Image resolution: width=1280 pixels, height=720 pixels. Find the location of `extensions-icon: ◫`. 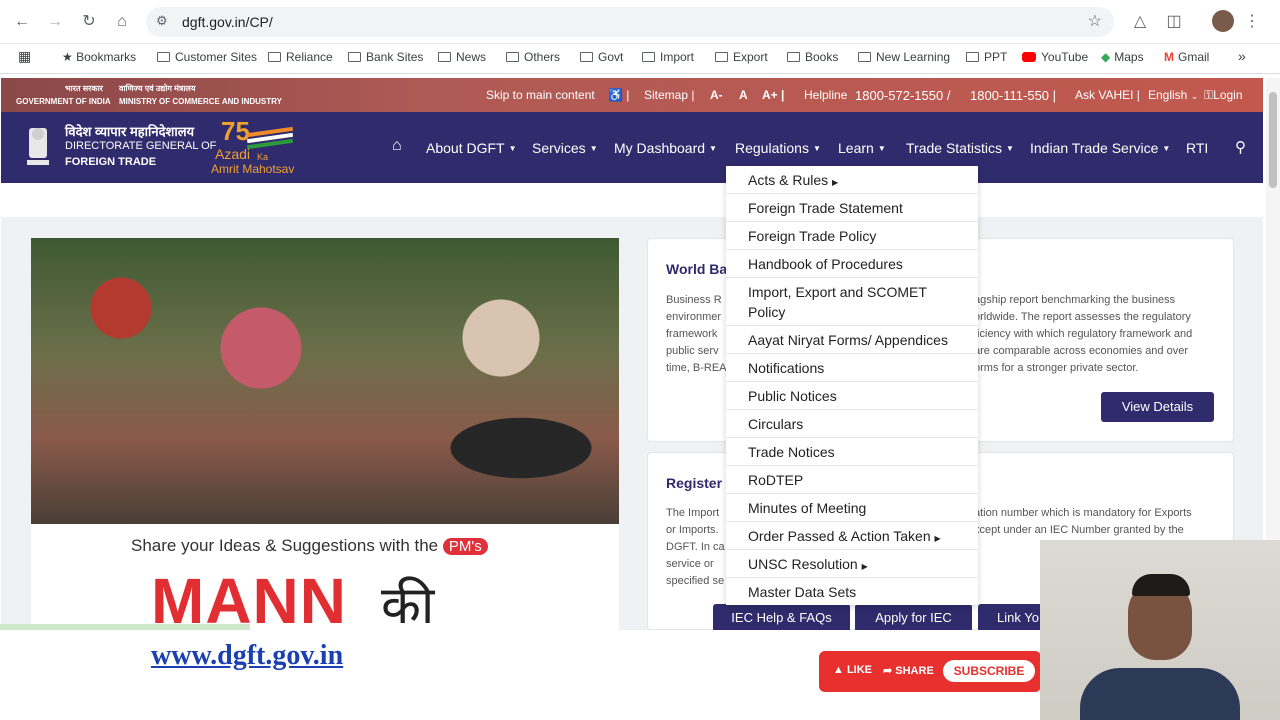

extensions-icon: ◫ is located at coordinates (1174, 22).